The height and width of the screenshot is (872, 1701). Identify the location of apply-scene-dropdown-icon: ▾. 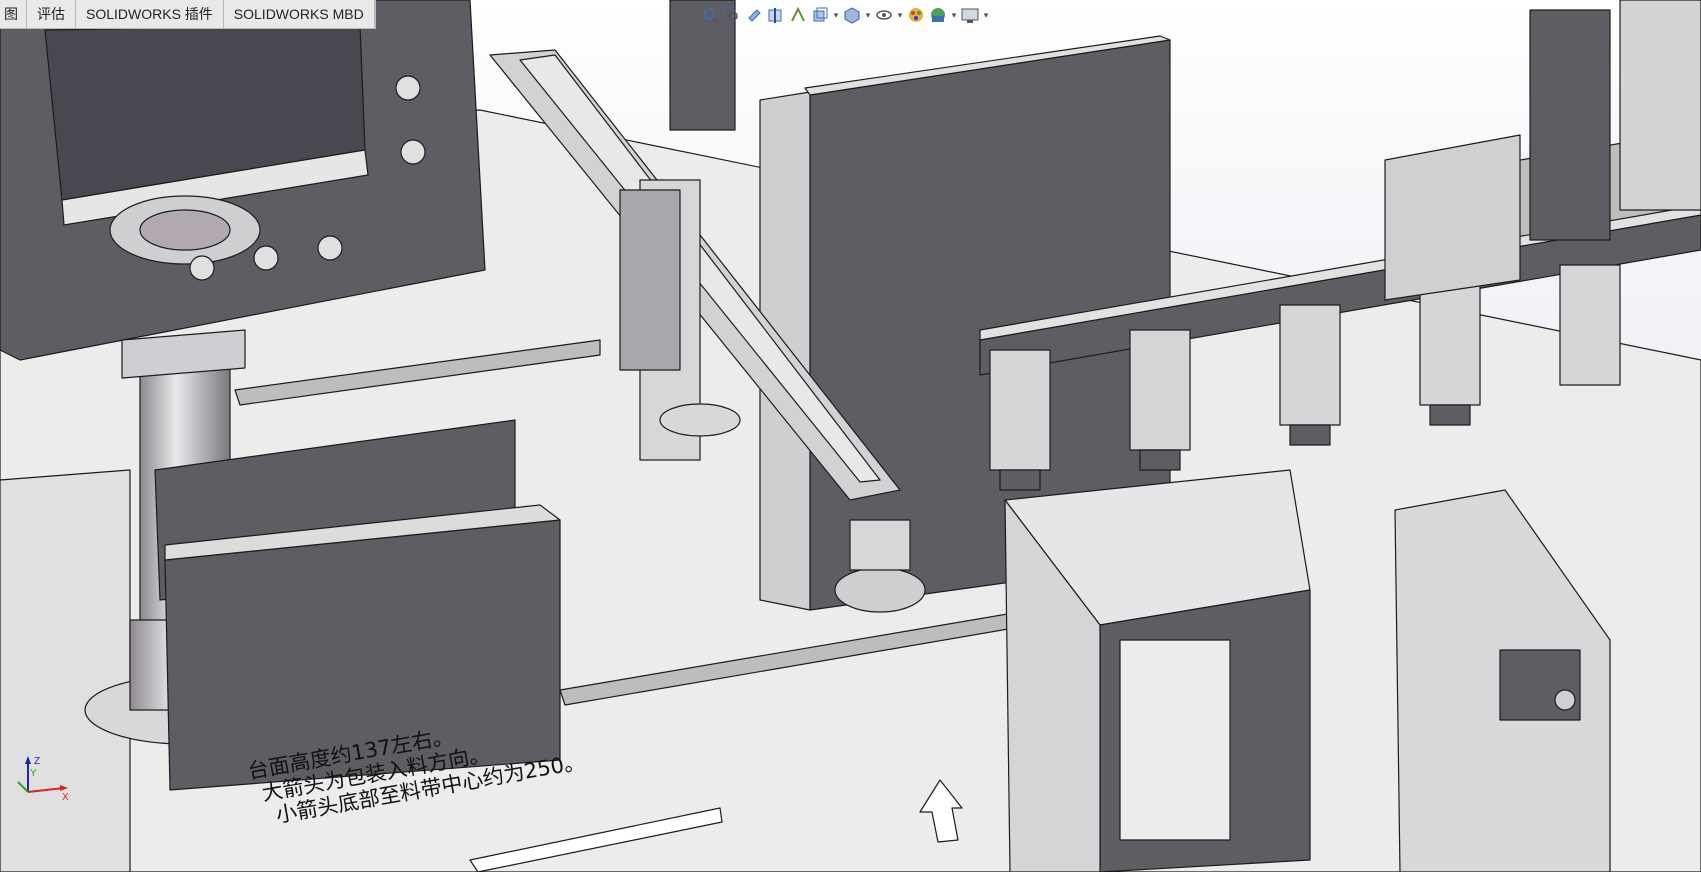
(954, 15).